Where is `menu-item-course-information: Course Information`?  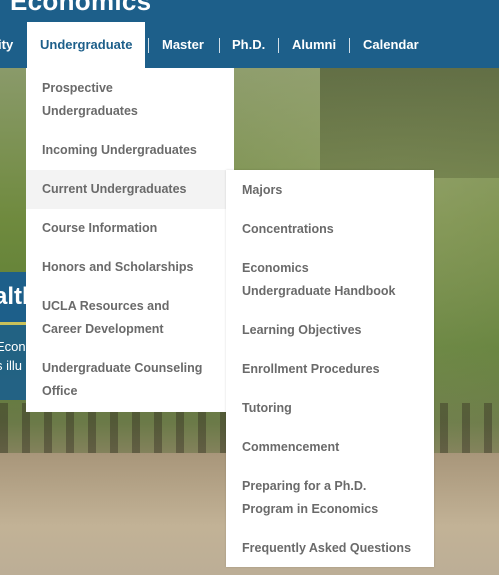
menu-item-course-information: Course Information is located at coordinates (130, 228).